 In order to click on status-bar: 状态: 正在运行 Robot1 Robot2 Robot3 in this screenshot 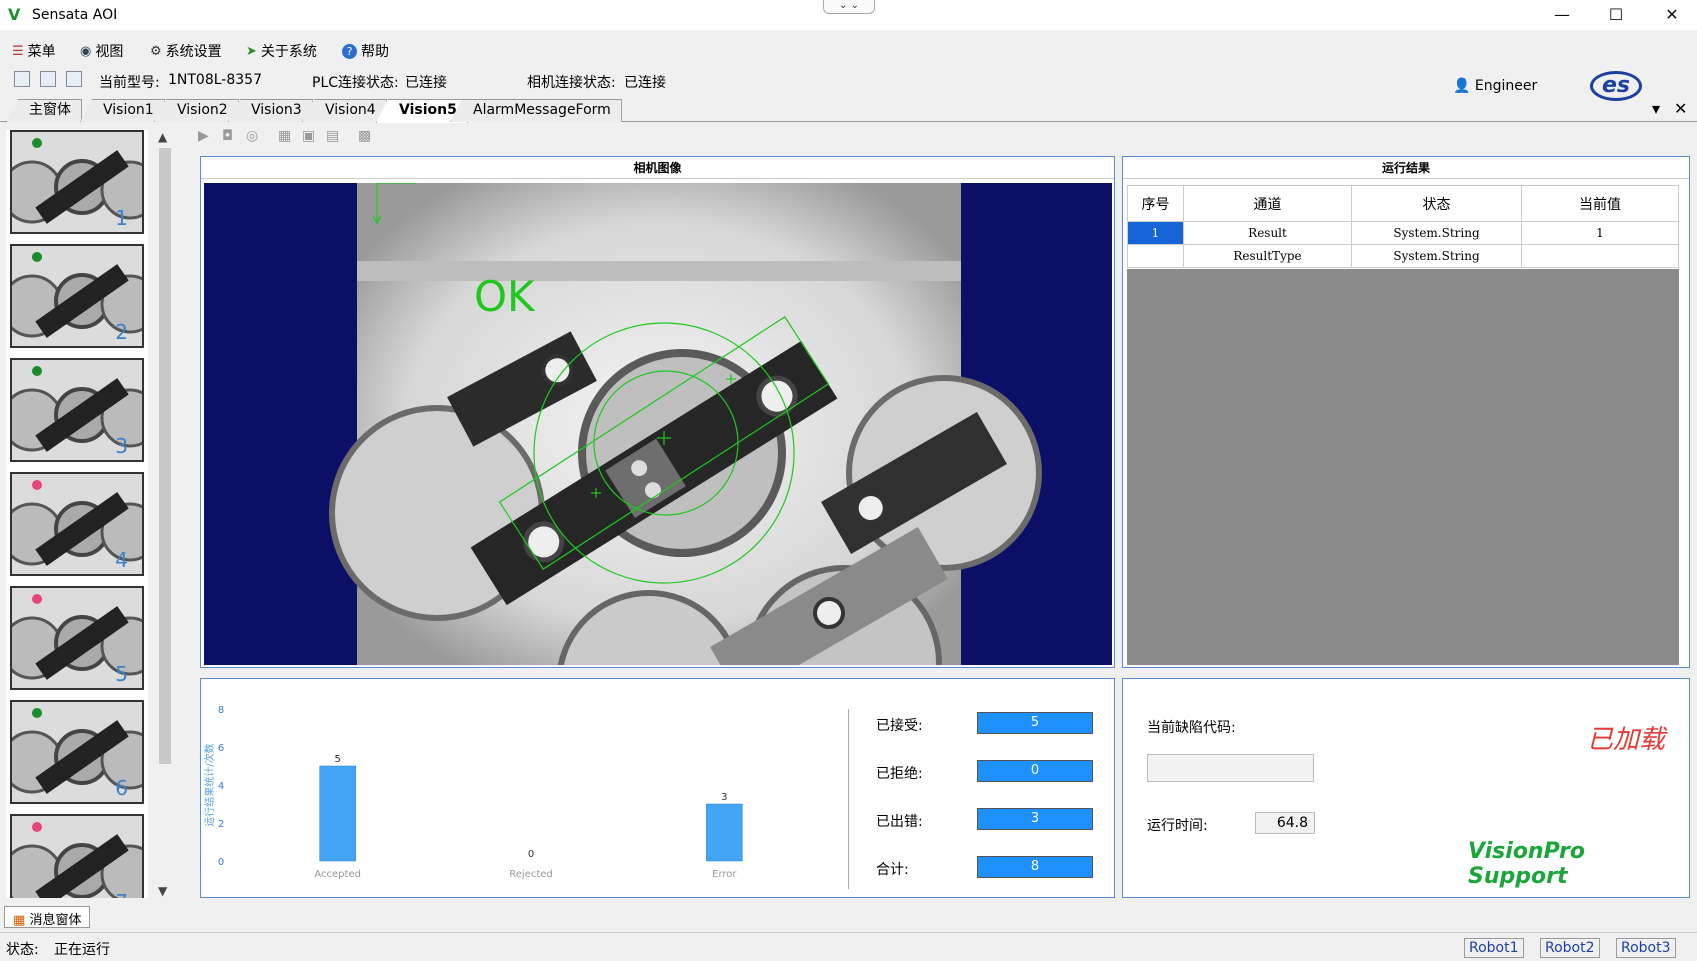, I will do `click(848, 946)`.